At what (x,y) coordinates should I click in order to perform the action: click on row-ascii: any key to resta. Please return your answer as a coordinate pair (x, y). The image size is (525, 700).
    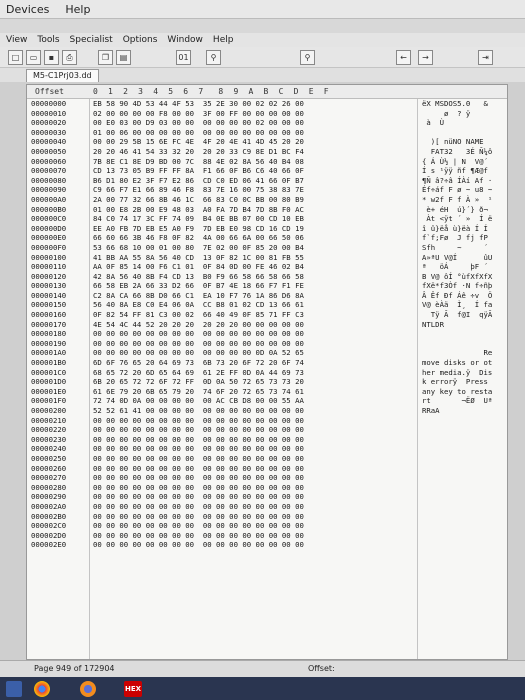
    Looking at the image, I should click on (457, 392).